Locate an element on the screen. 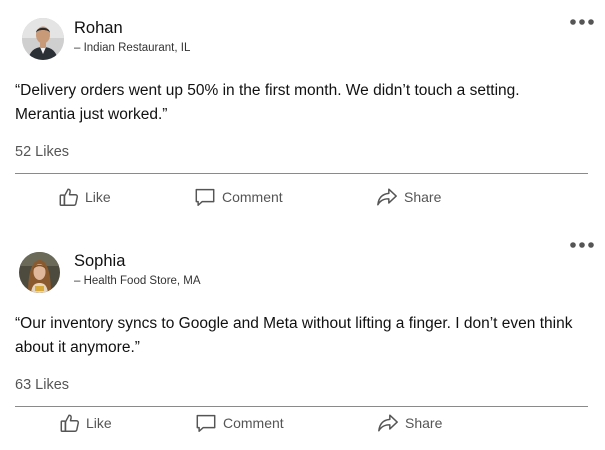 The width and height of the screenshot is (605, 450). author-business: – Health Food Store, MA is located at coordinates (137, 281).